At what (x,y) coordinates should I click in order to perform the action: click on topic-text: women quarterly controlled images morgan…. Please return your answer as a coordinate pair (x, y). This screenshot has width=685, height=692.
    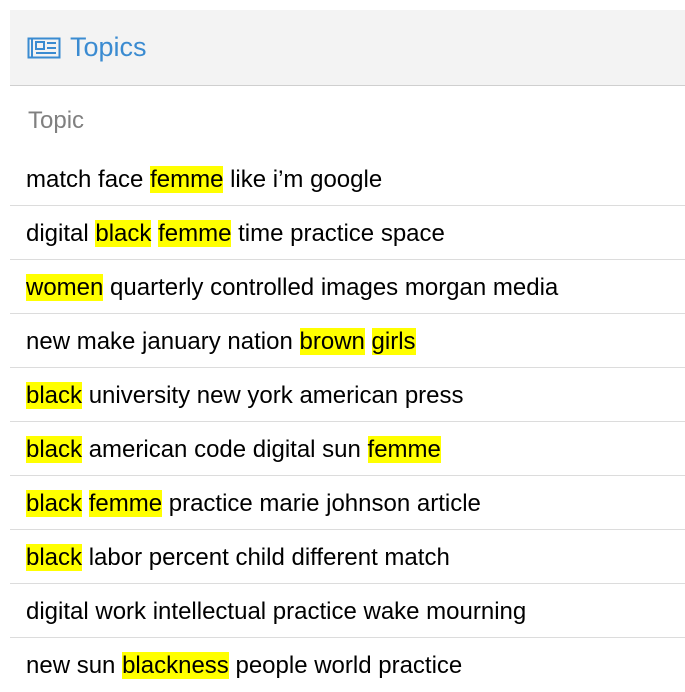
    Looking at the image, I should click on (292, 288).